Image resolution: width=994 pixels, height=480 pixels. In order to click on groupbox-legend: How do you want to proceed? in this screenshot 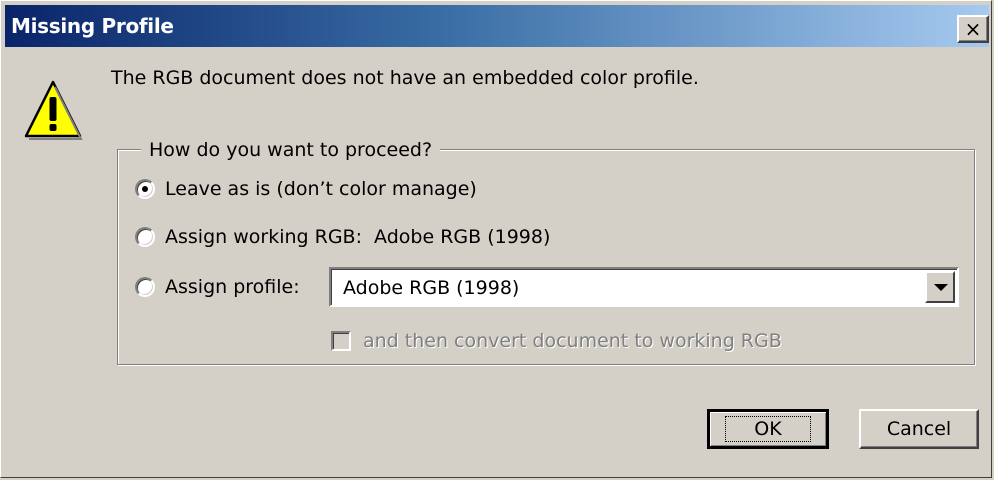, I will do `click(291, 150)`.